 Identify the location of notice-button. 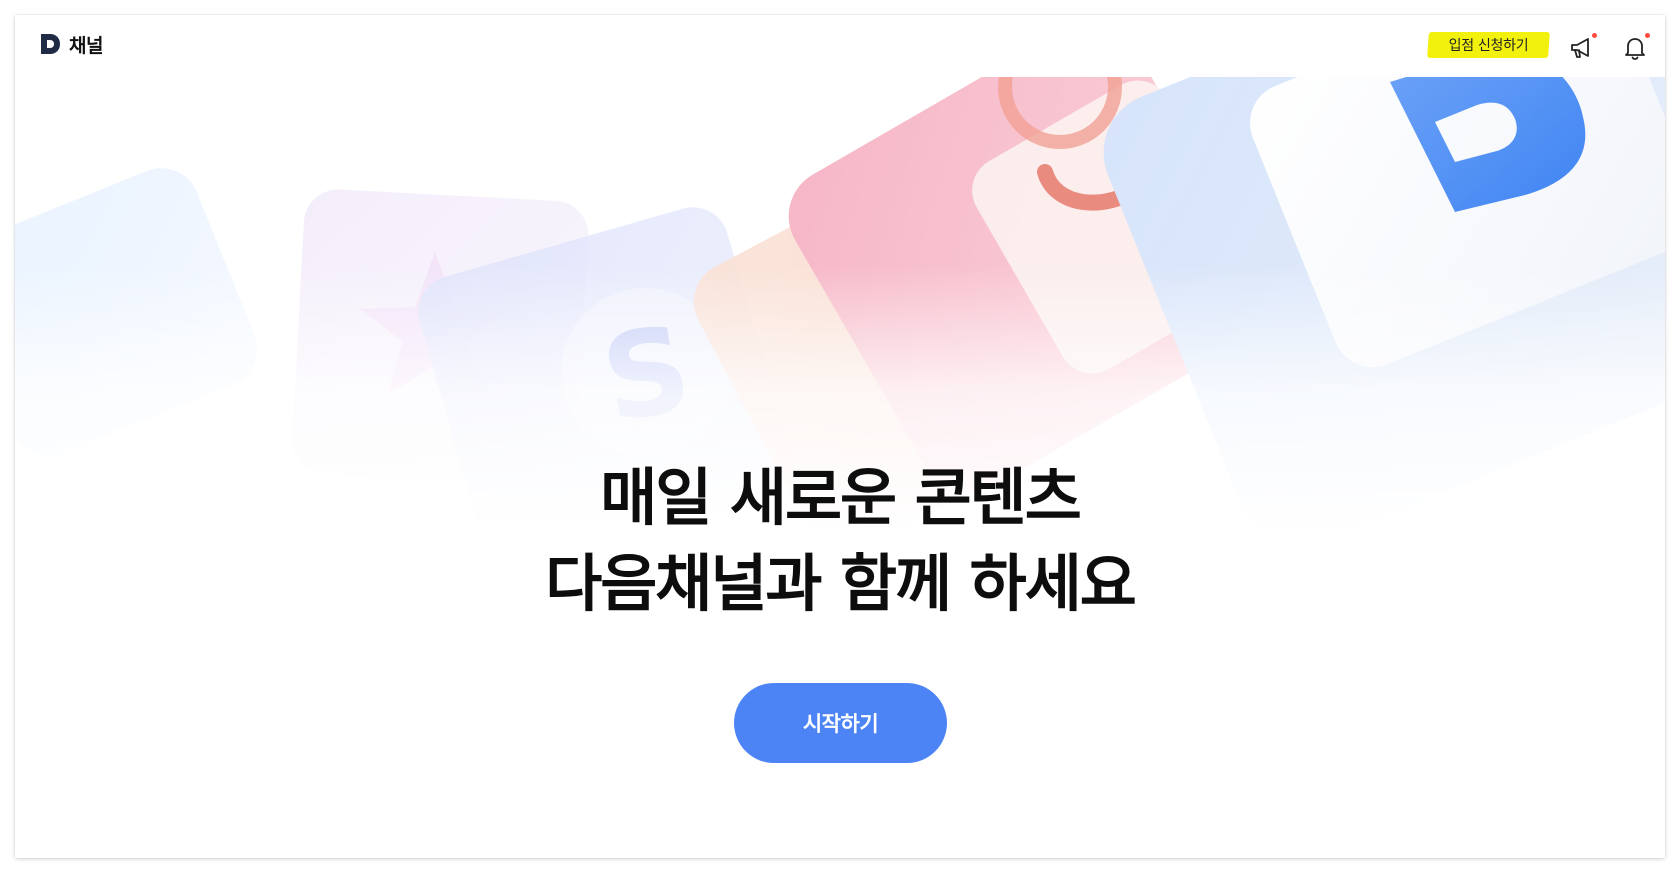
(1583, 48).